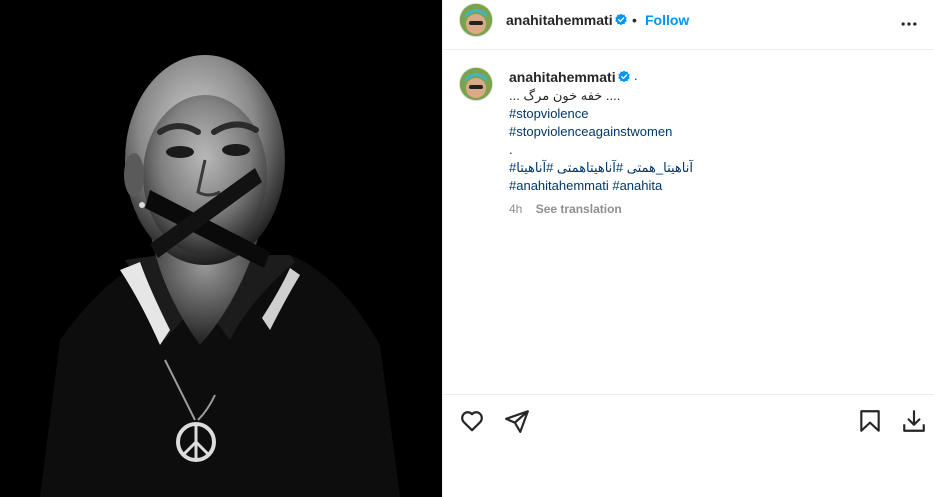 The image size is (934, 497). Describe the element at coordinates (472, 421) in the screenshot. I see `heart-icon` at that location.